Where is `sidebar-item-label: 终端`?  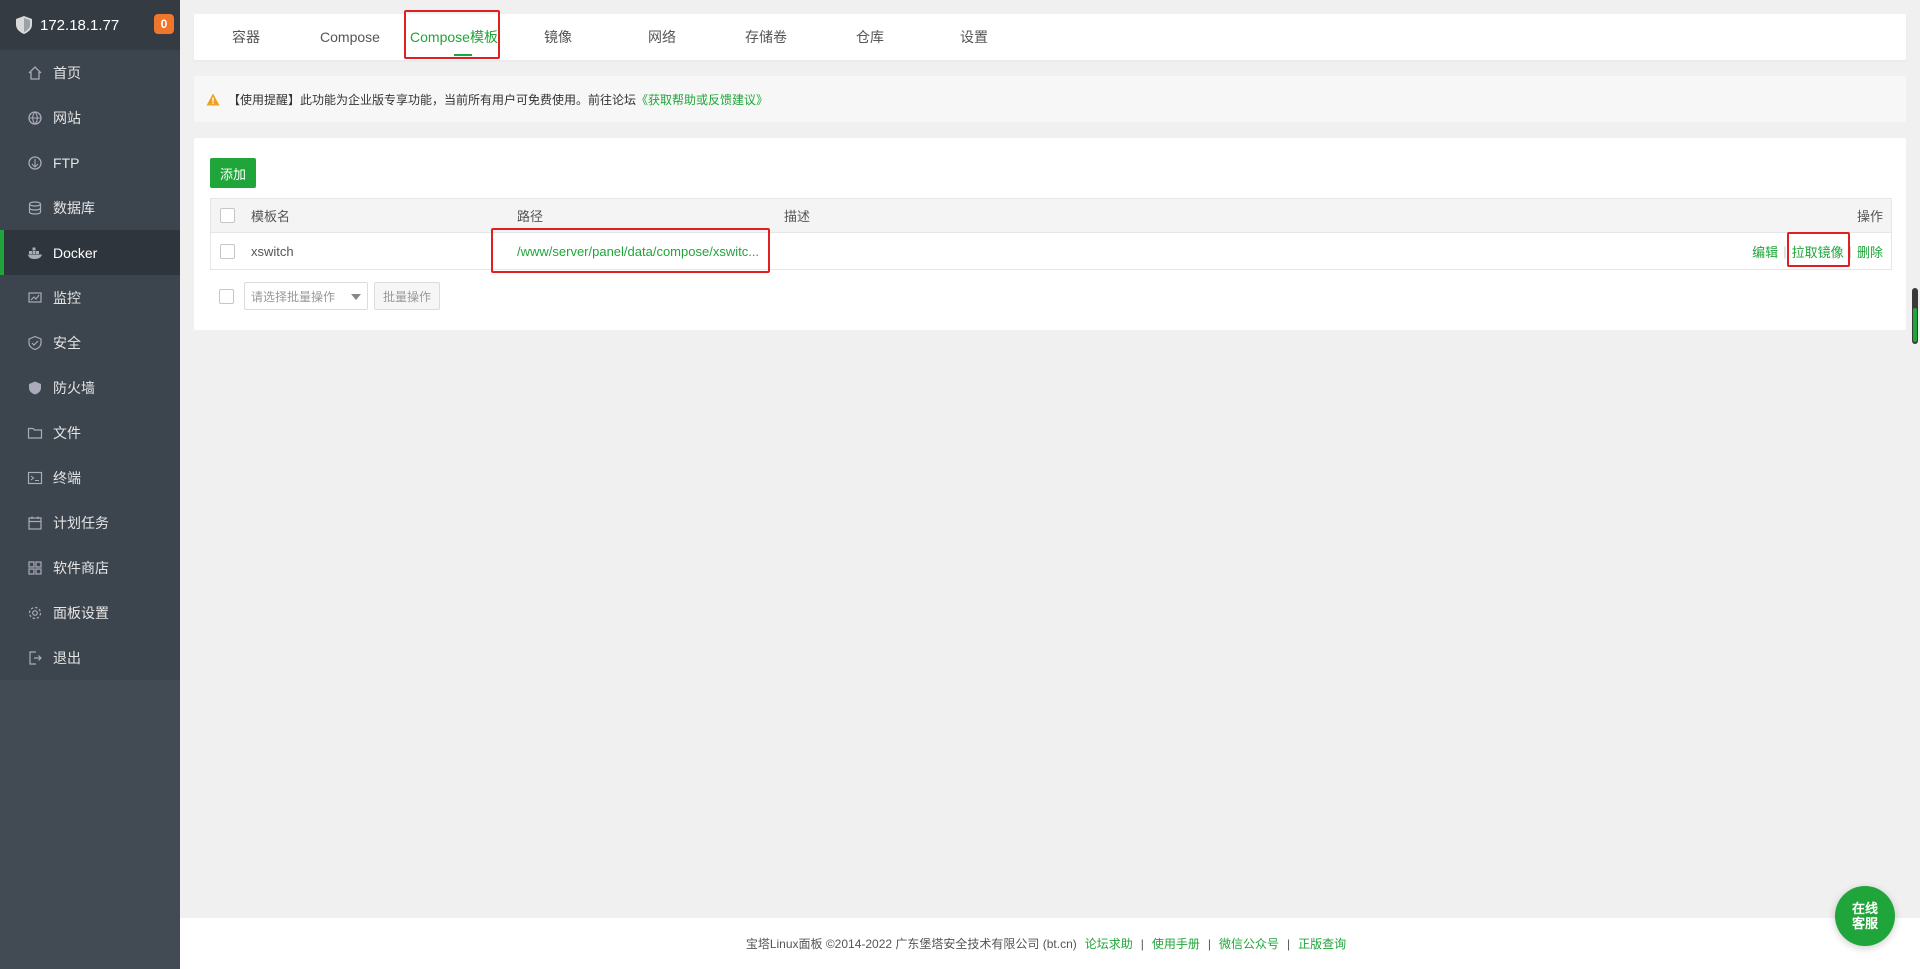 sidebar-item-label: 终端 is located at coordinates (67, 477).